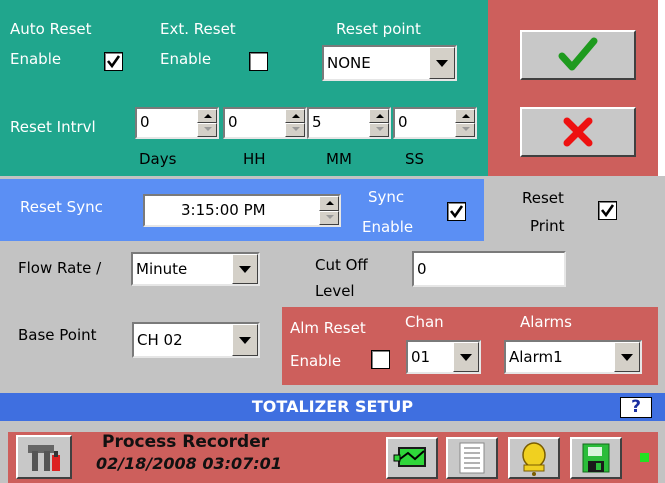 The image size is (665, 483). I want to click on ext-reset-enable-checkbox, so click(258, 61).